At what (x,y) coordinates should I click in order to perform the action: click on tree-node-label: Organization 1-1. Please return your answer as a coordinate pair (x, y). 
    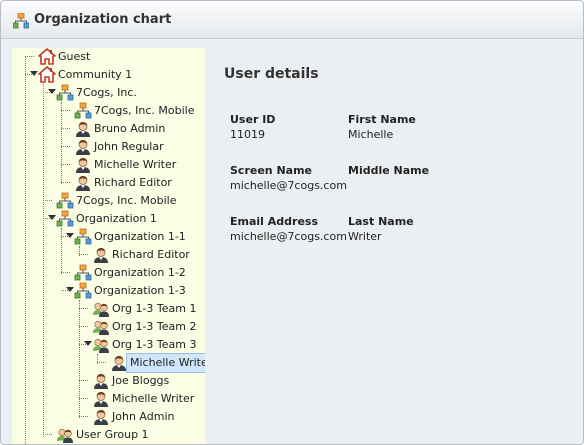
    Looking at the image, I should click on (140, 236).